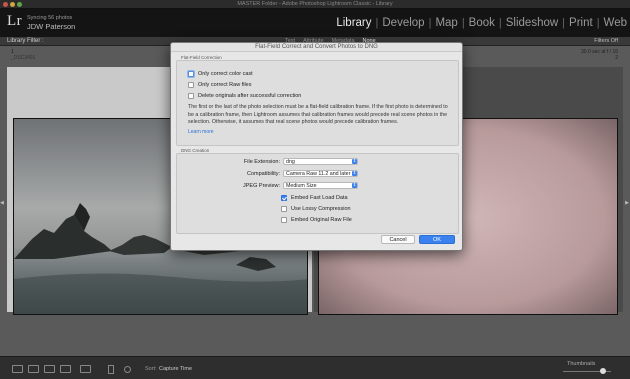  I want to click on fast-load-checkbox, so click(284, 198).